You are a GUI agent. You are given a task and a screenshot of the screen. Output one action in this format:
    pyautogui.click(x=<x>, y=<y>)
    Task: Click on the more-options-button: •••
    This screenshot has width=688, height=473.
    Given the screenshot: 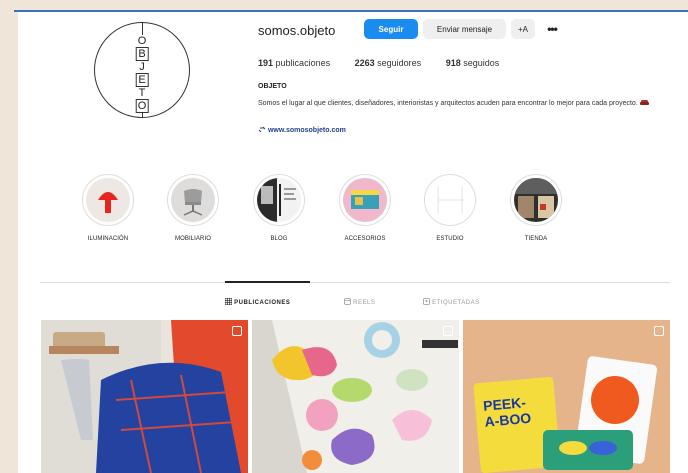 What is the action you would take?
    pyautogui.click(x=552, y=29)
    